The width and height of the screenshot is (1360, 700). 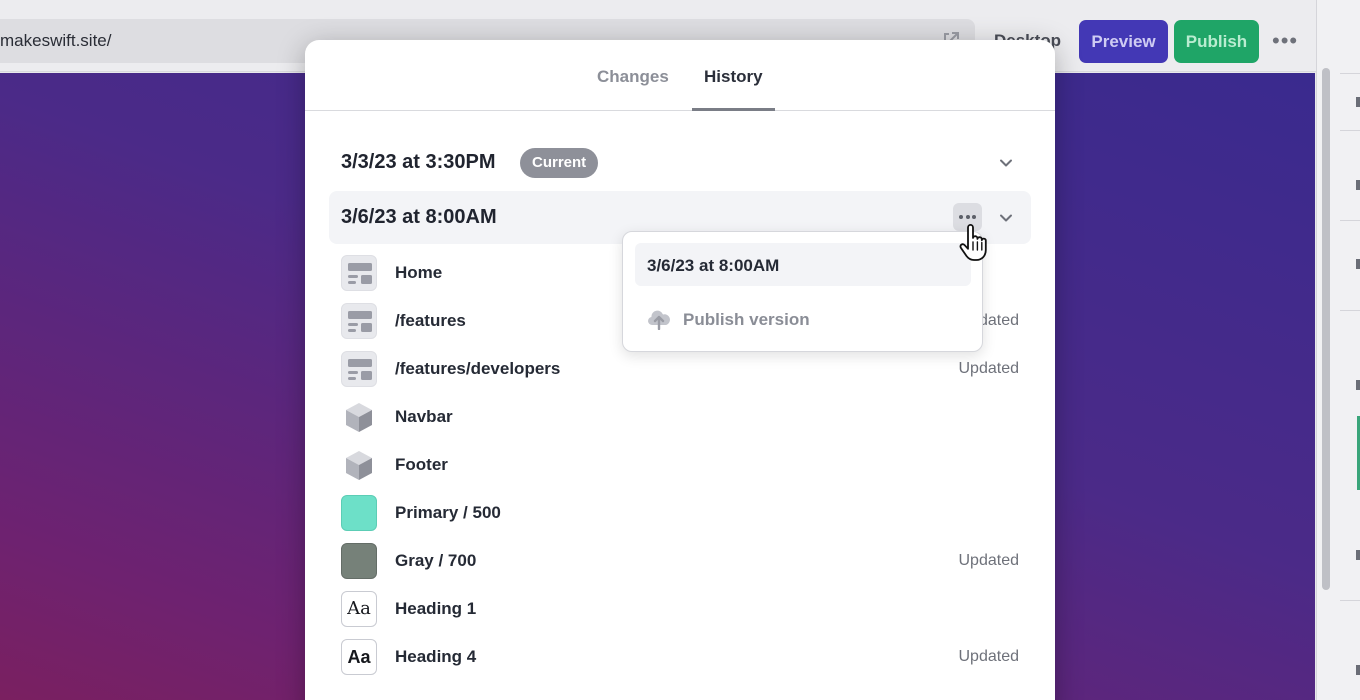 I want to click on list-item: Footer, so click(x=681, y=465).